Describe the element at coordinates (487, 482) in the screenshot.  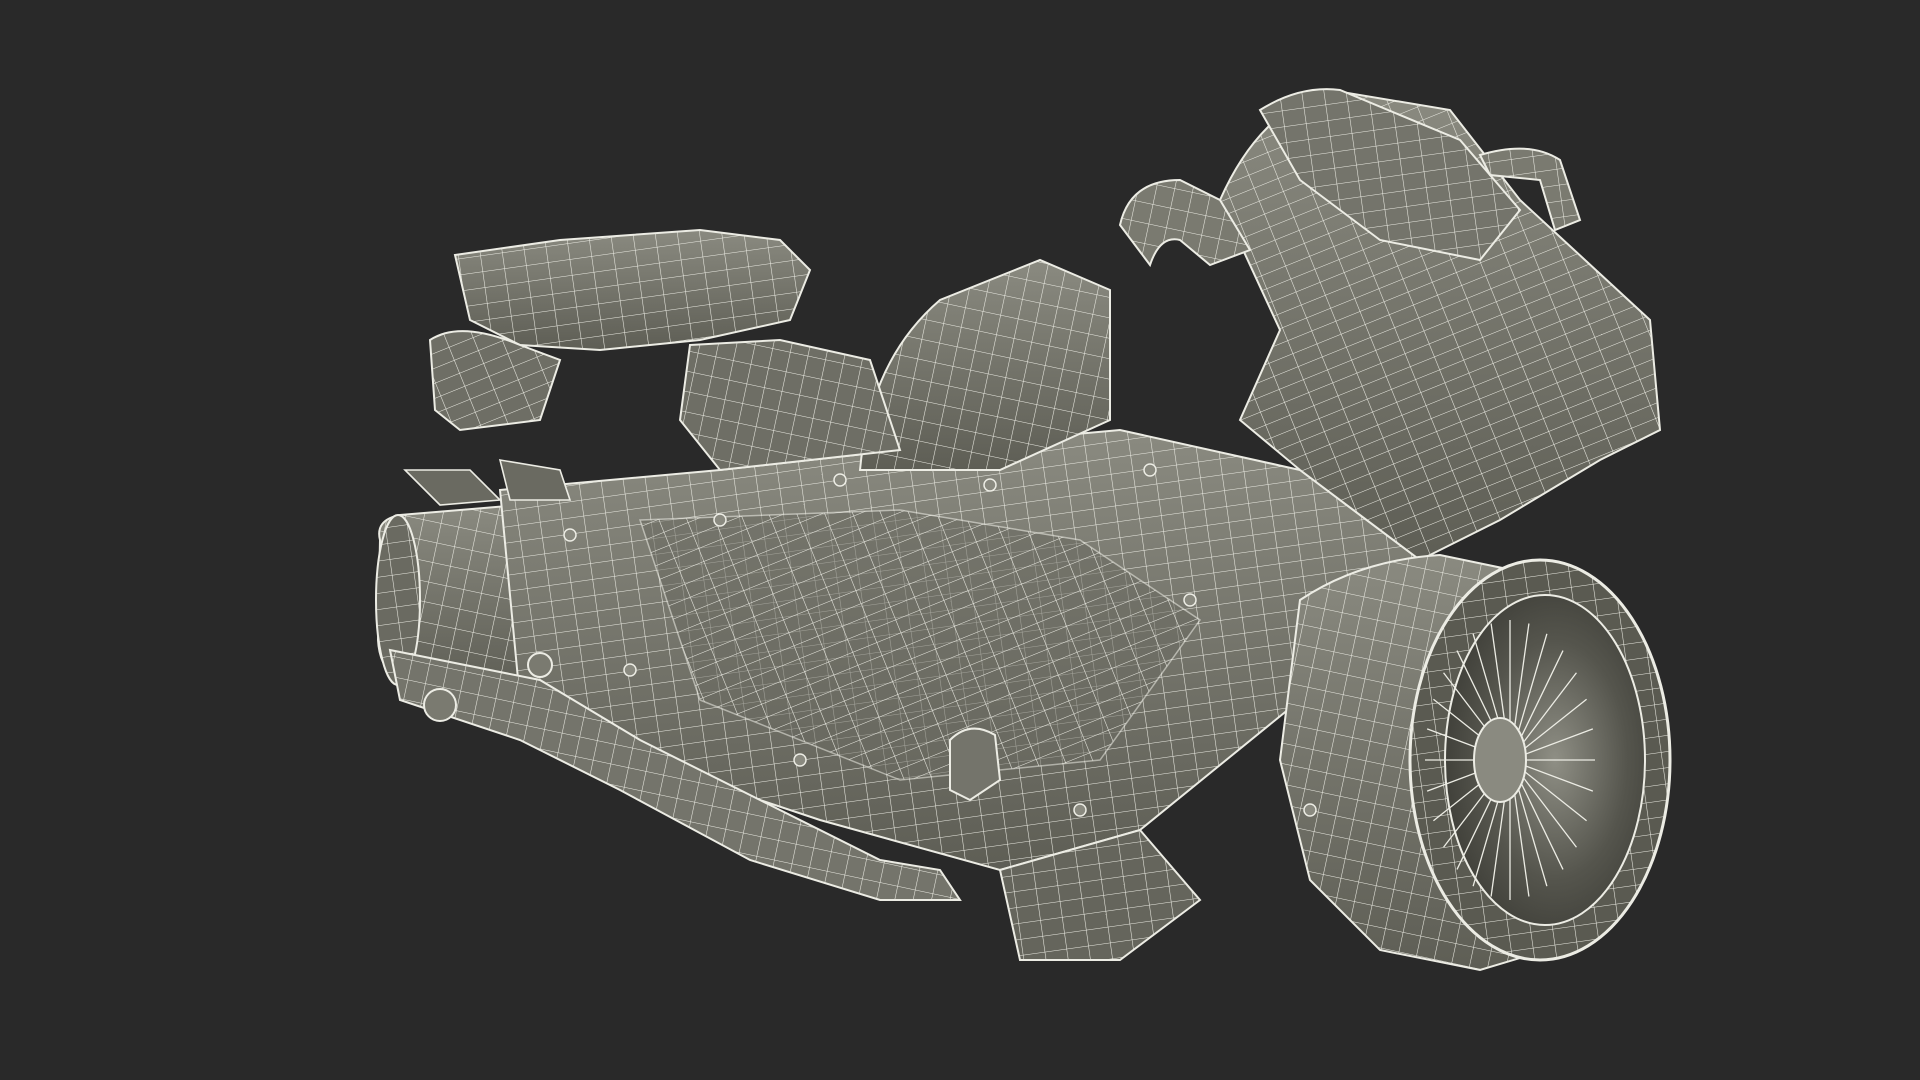
I see `rear-fins` at that location.